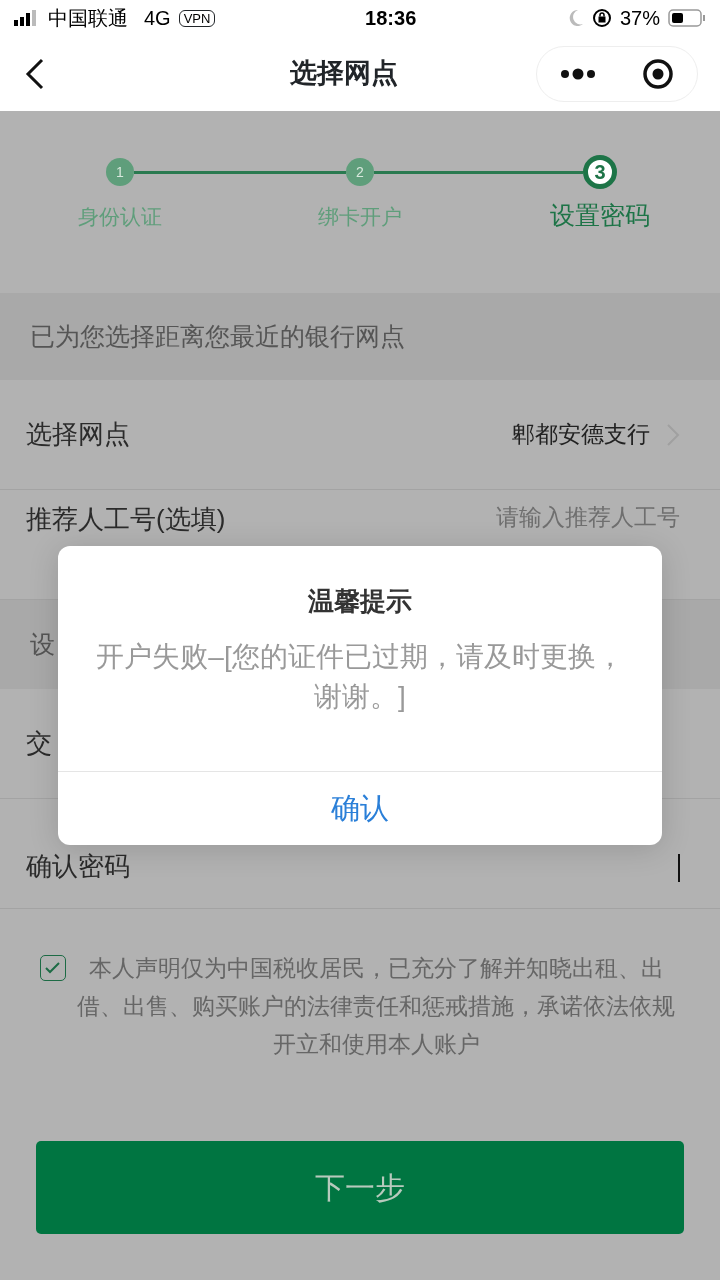 Image resolution: width=720 pixels, height=1280 pixels. What do you see at coordinates (360, 676) in the screenshot?
I see `dialog-message: 开户失败–[您的证件已过期，请及时更换，谢谢。]` at bounding box center [360, 676].